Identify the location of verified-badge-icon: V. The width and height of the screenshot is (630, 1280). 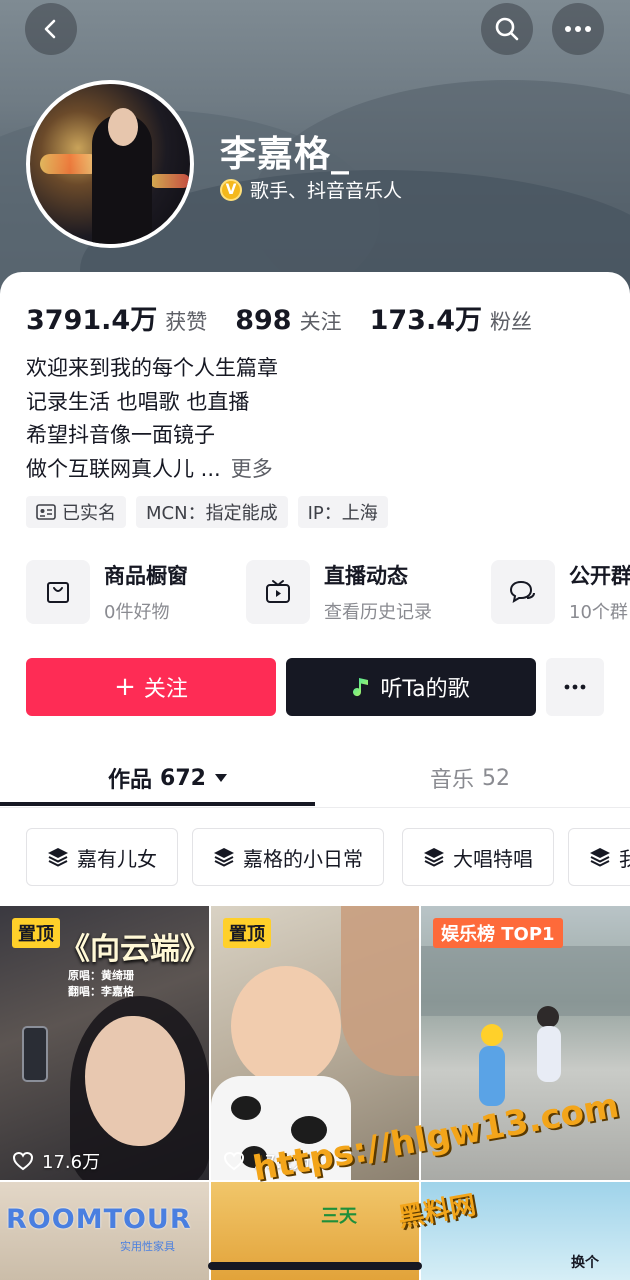
(231, 189).